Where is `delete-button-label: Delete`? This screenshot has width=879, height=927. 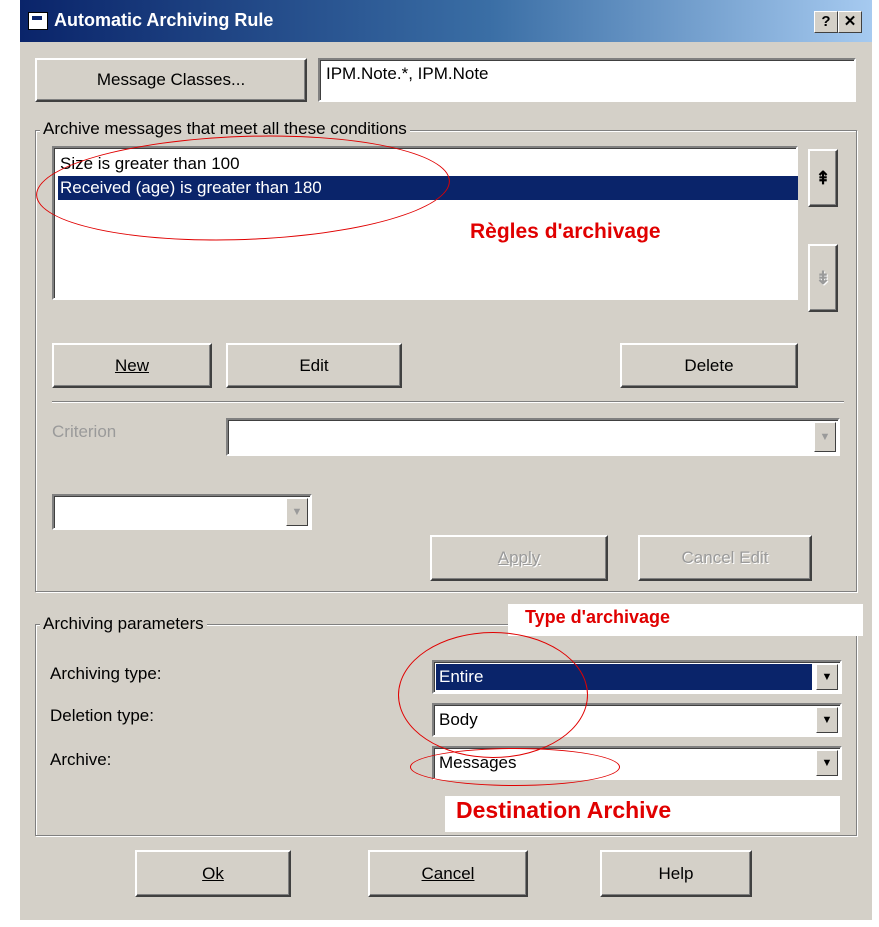
delete-button-label: Delete is located at coordinates (709, 365).